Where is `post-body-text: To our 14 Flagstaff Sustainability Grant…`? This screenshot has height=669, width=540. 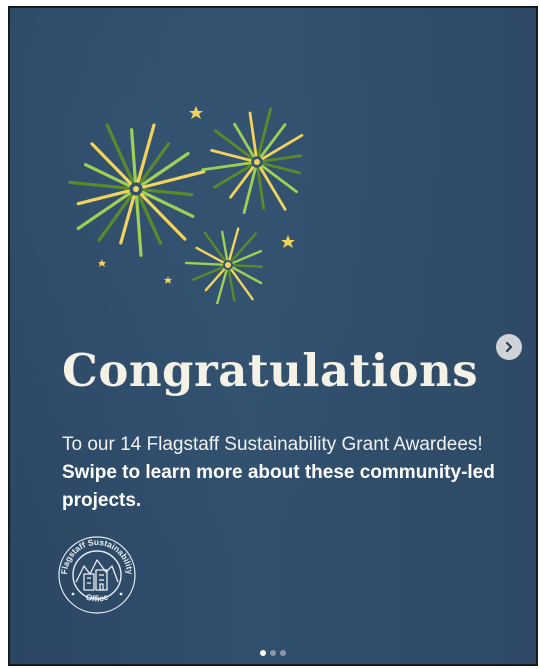
post-body-text: To our 14 Flagstaff Sustainability Grant… is located at coordinates (282, 473).